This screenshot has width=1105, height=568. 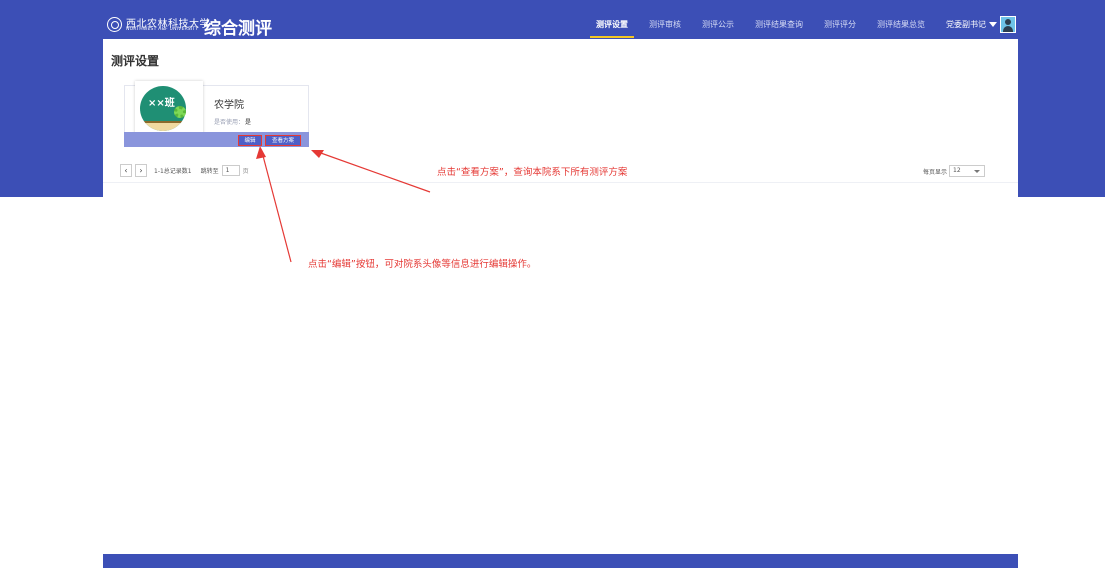 What do you see at coordinates (779, 25) in the screenshot?
I see `nav-item-result-query: 测评结果查询` at bounding box center [779, 25].